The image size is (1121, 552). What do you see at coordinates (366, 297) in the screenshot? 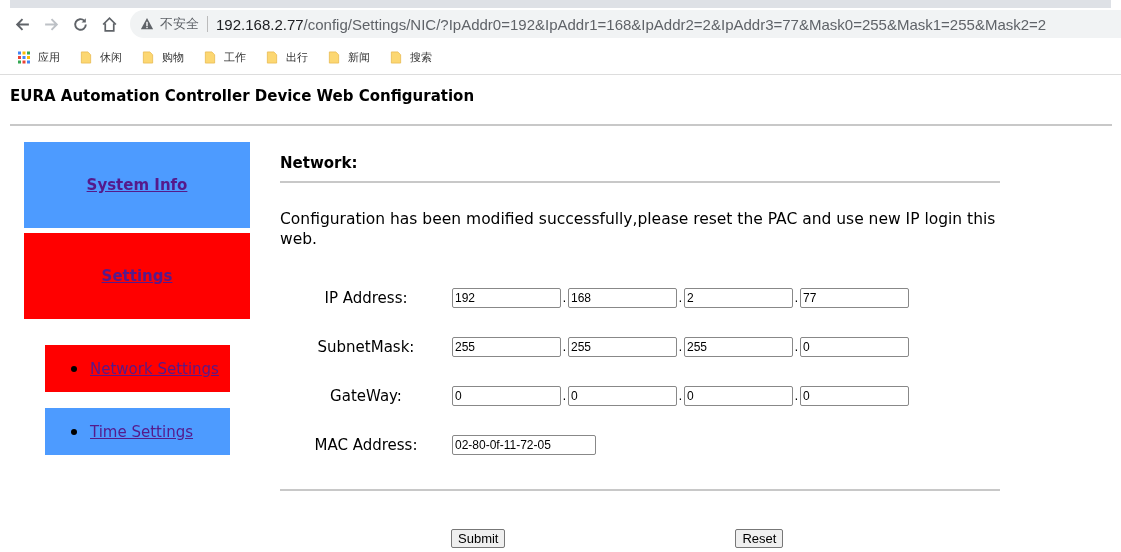
I see `field-label: IP Address:` at bounding box center [366, 297].